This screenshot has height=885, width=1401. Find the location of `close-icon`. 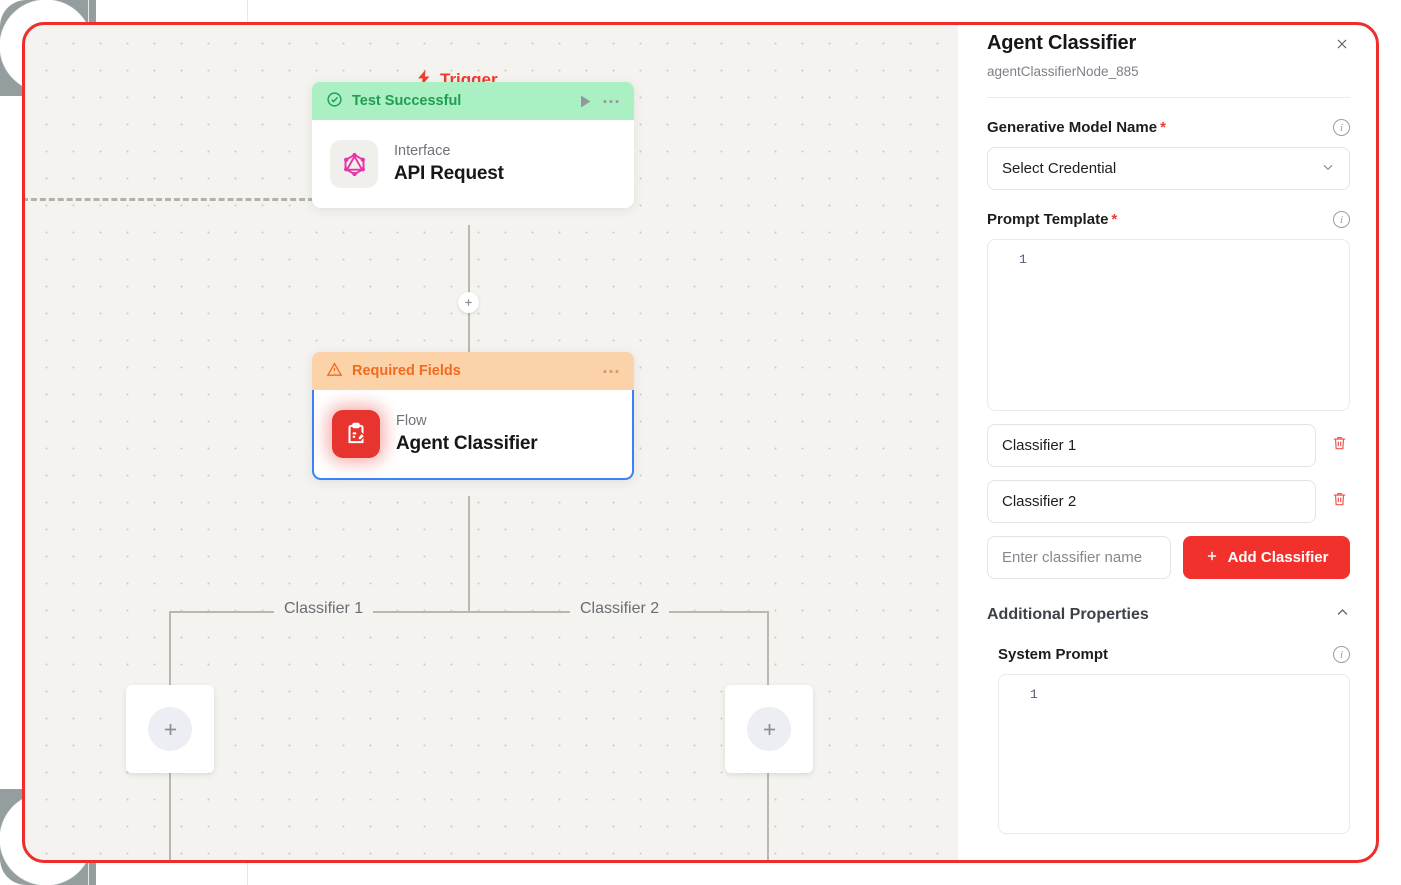

close-icon is located at coordinates (1342, 44).